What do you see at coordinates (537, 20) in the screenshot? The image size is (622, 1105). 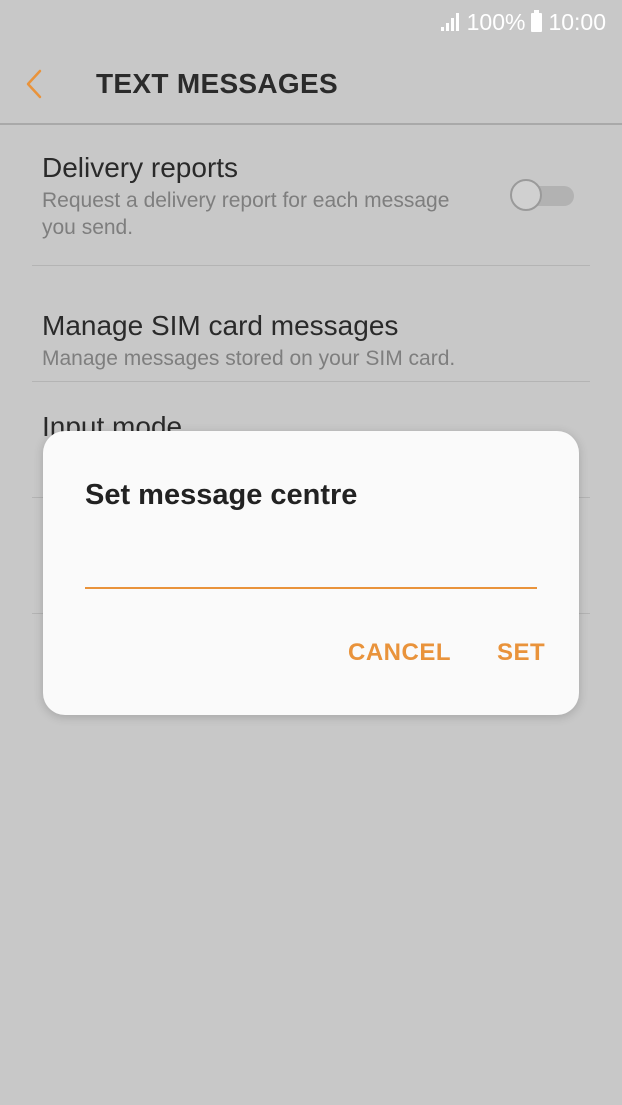 I see `battery-icon` at bounding box center [537, 20].